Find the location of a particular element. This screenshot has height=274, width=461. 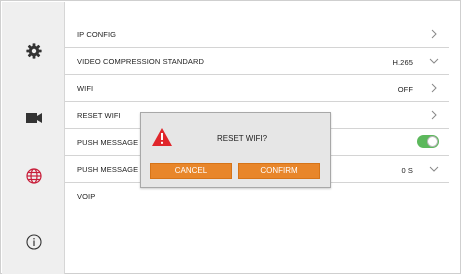

setting-value: OFF is located at coordinates (405, 89).